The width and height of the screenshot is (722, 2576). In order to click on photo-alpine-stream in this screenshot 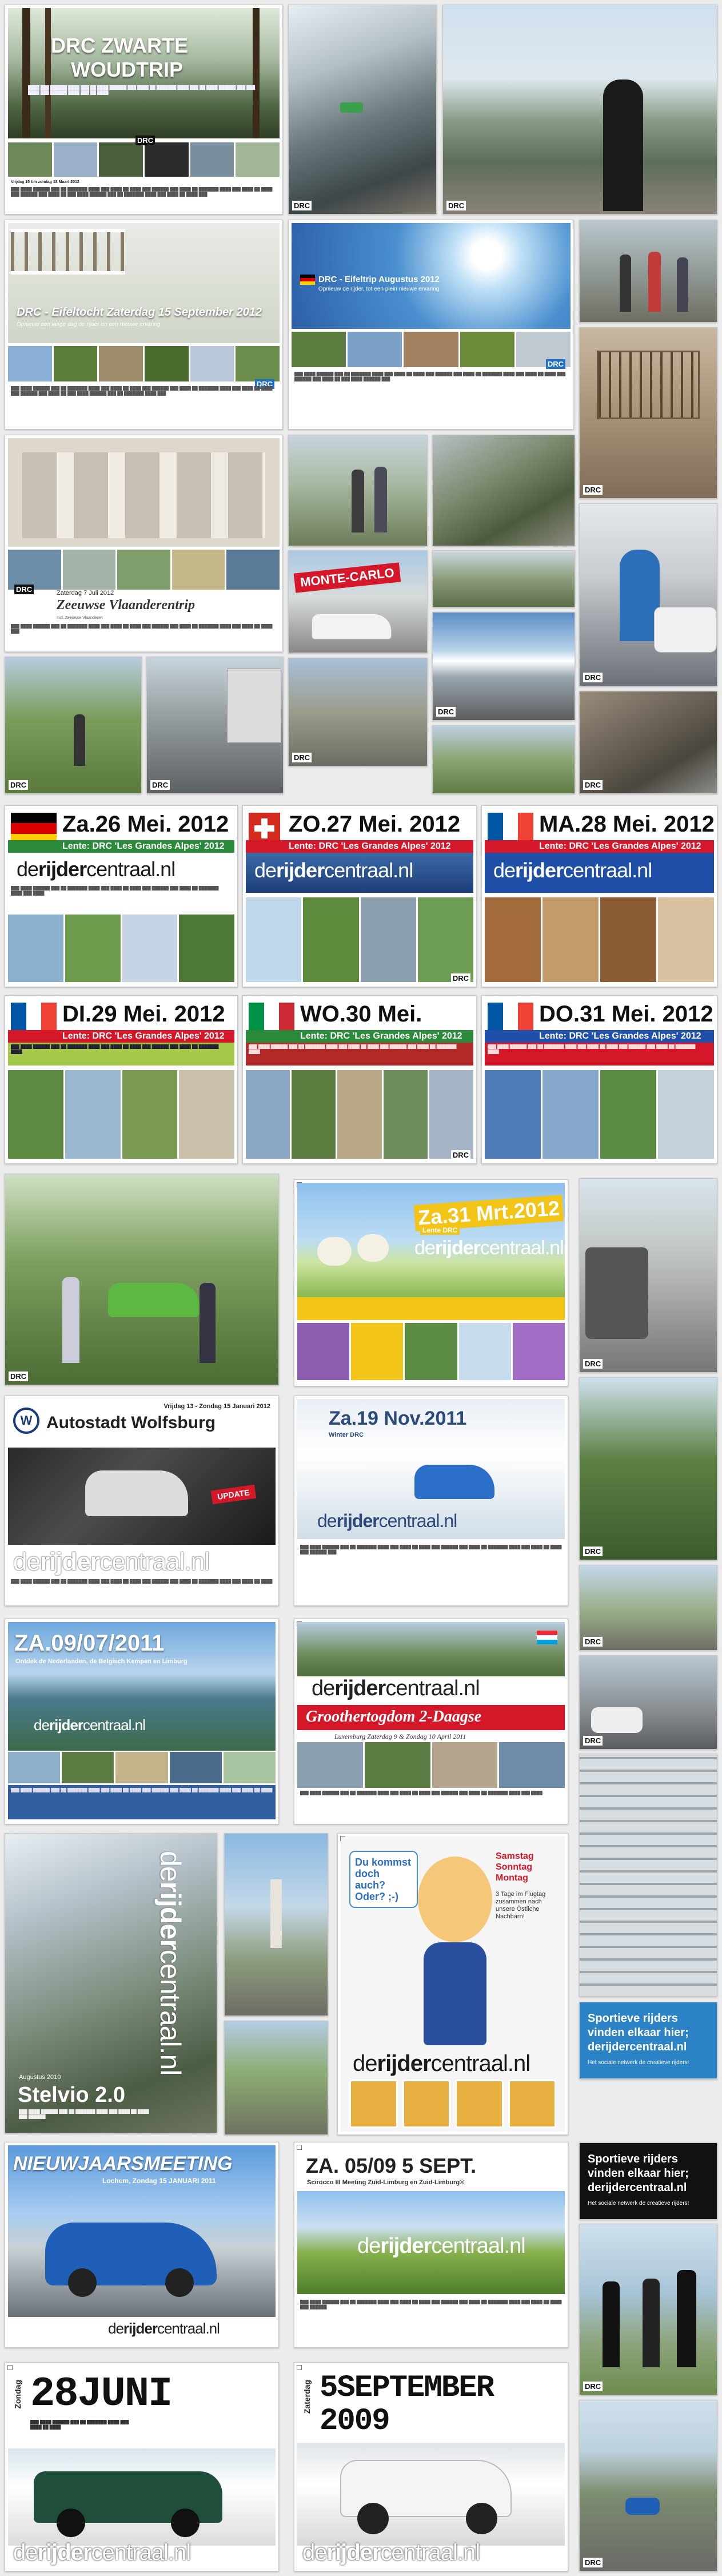, I will do `click(503, 578)`.